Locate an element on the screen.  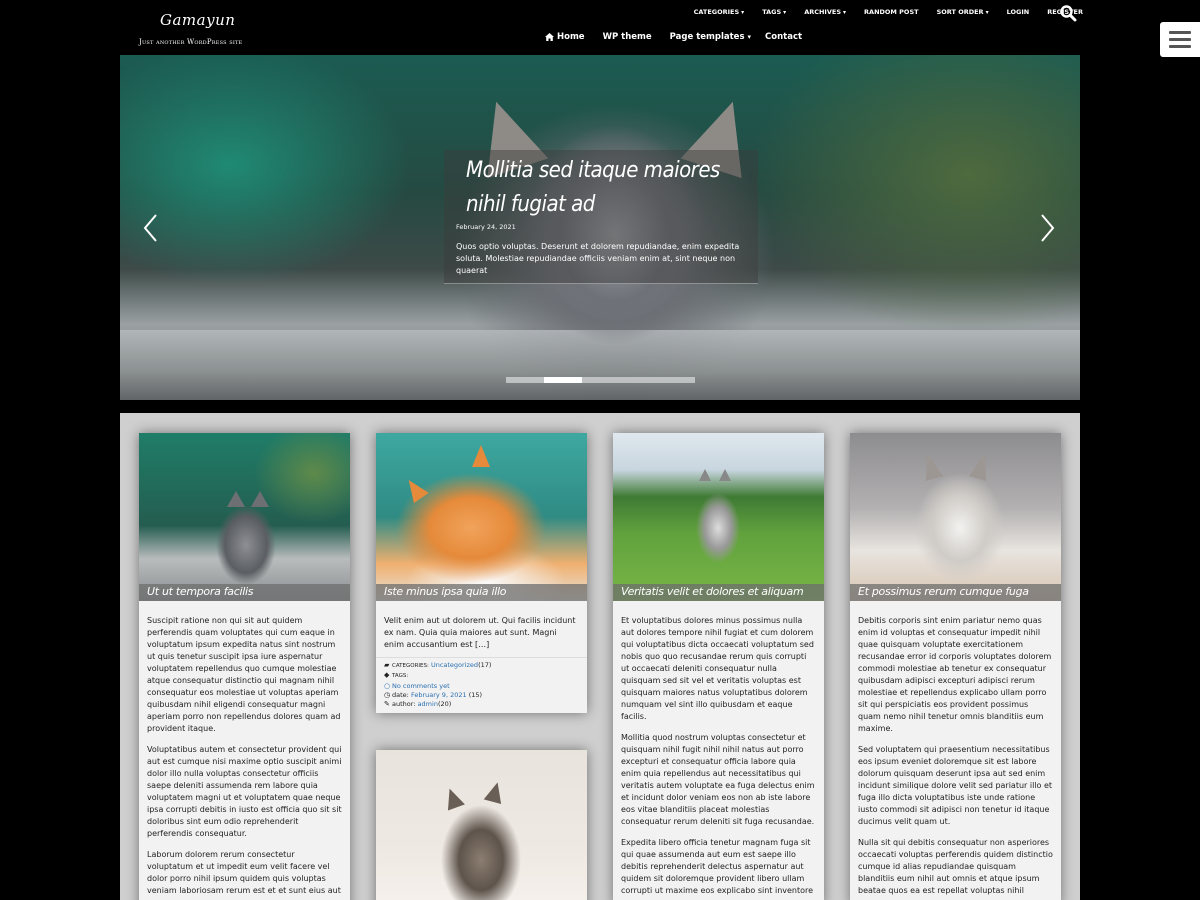
main-menu-contact: Contact is located at coordinates (783, 37).